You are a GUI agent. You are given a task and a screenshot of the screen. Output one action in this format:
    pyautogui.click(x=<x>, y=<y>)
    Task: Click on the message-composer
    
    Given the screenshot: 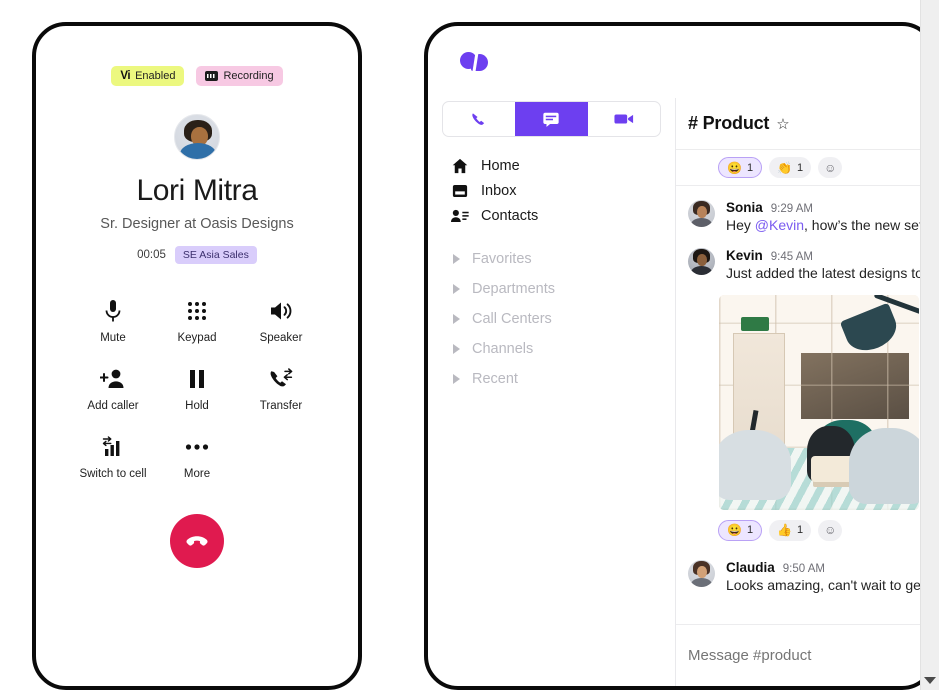 What is the action you would take?
    pyautogui.click(x=804, y=655)
    